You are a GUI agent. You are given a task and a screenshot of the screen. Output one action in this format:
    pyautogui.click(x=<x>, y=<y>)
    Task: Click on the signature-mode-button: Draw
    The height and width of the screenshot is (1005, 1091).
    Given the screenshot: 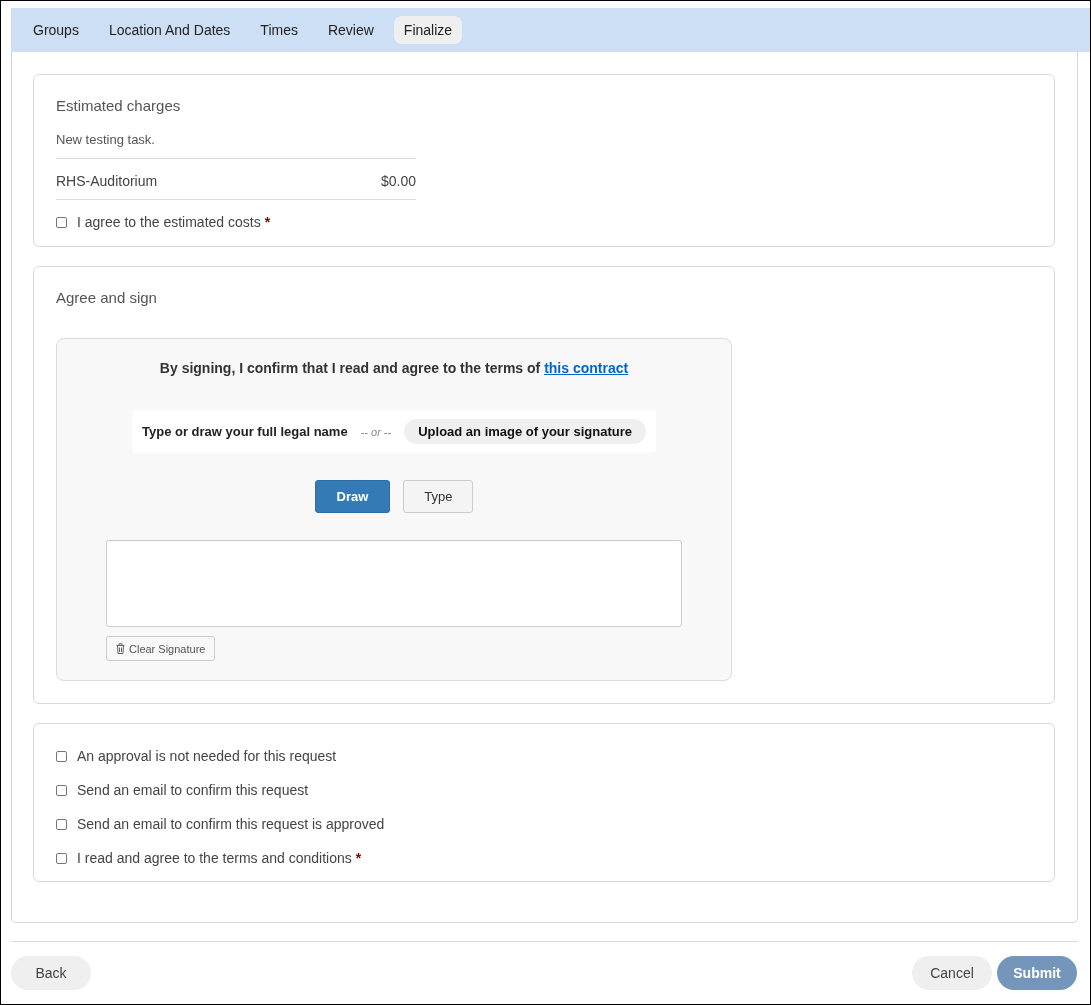 What is the action you would take?
    pyautogui.click(x=352, y=496)
    